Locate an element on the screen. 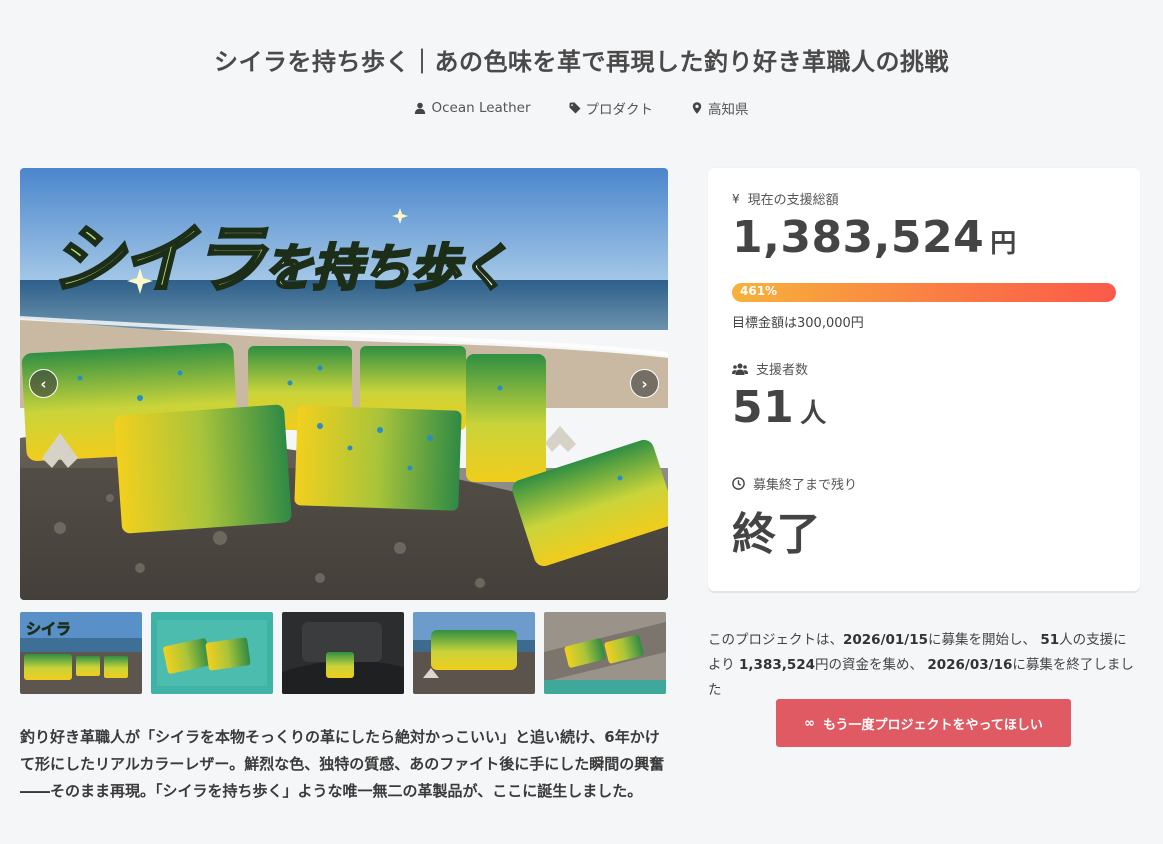  hero-caption: シイラを持ち歩く is located at coordinates (280, 253).